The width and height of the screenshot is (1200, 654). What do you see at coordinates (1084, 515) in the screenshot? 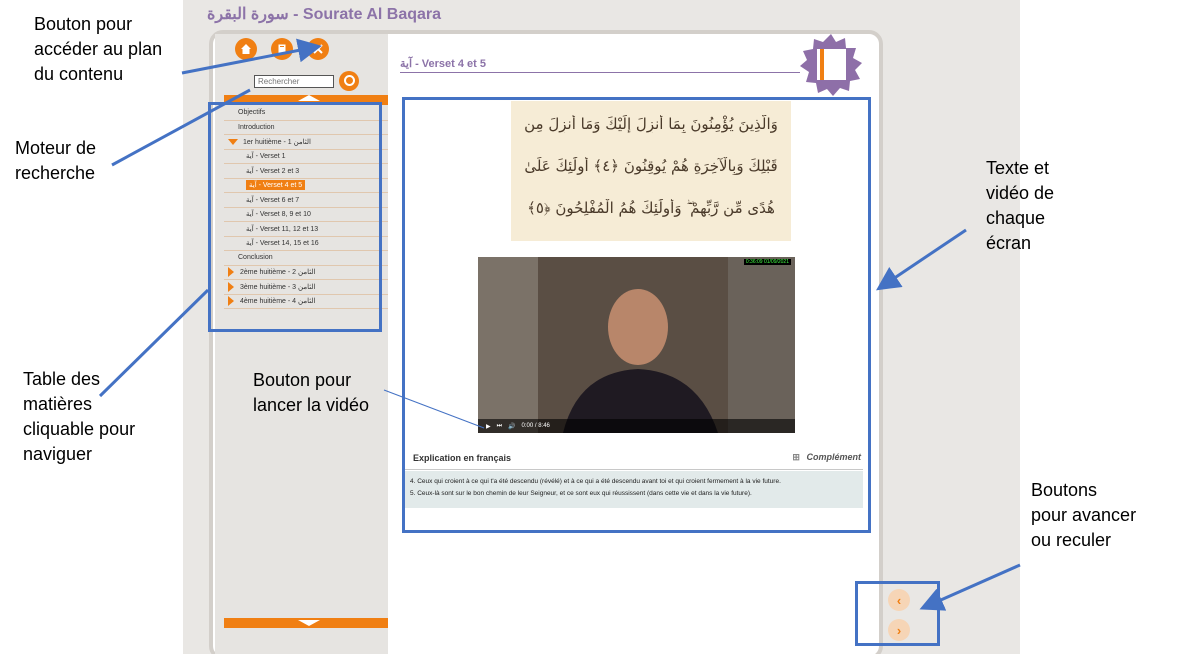
I see `annotation-nav: Boutons pour avancer ou reculer` at bounding box center [1084, 515].